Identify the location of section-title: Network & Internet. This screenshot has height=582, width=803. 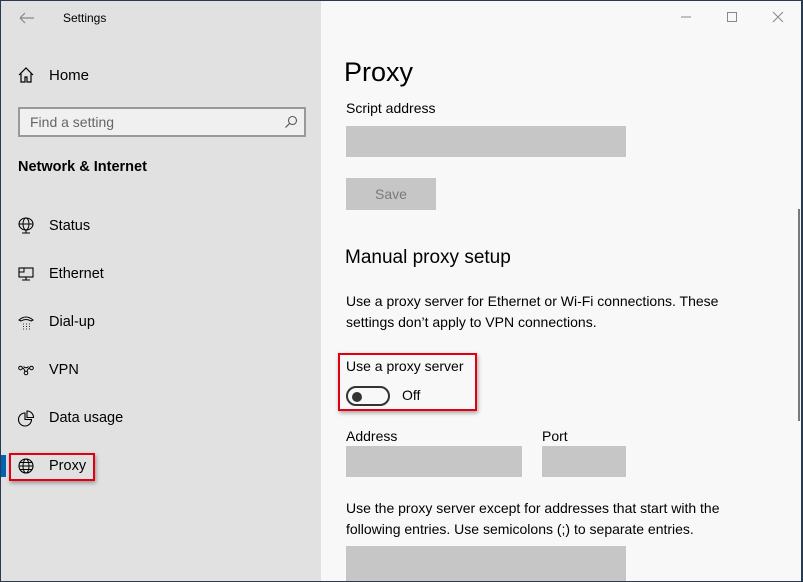
(82, 167).